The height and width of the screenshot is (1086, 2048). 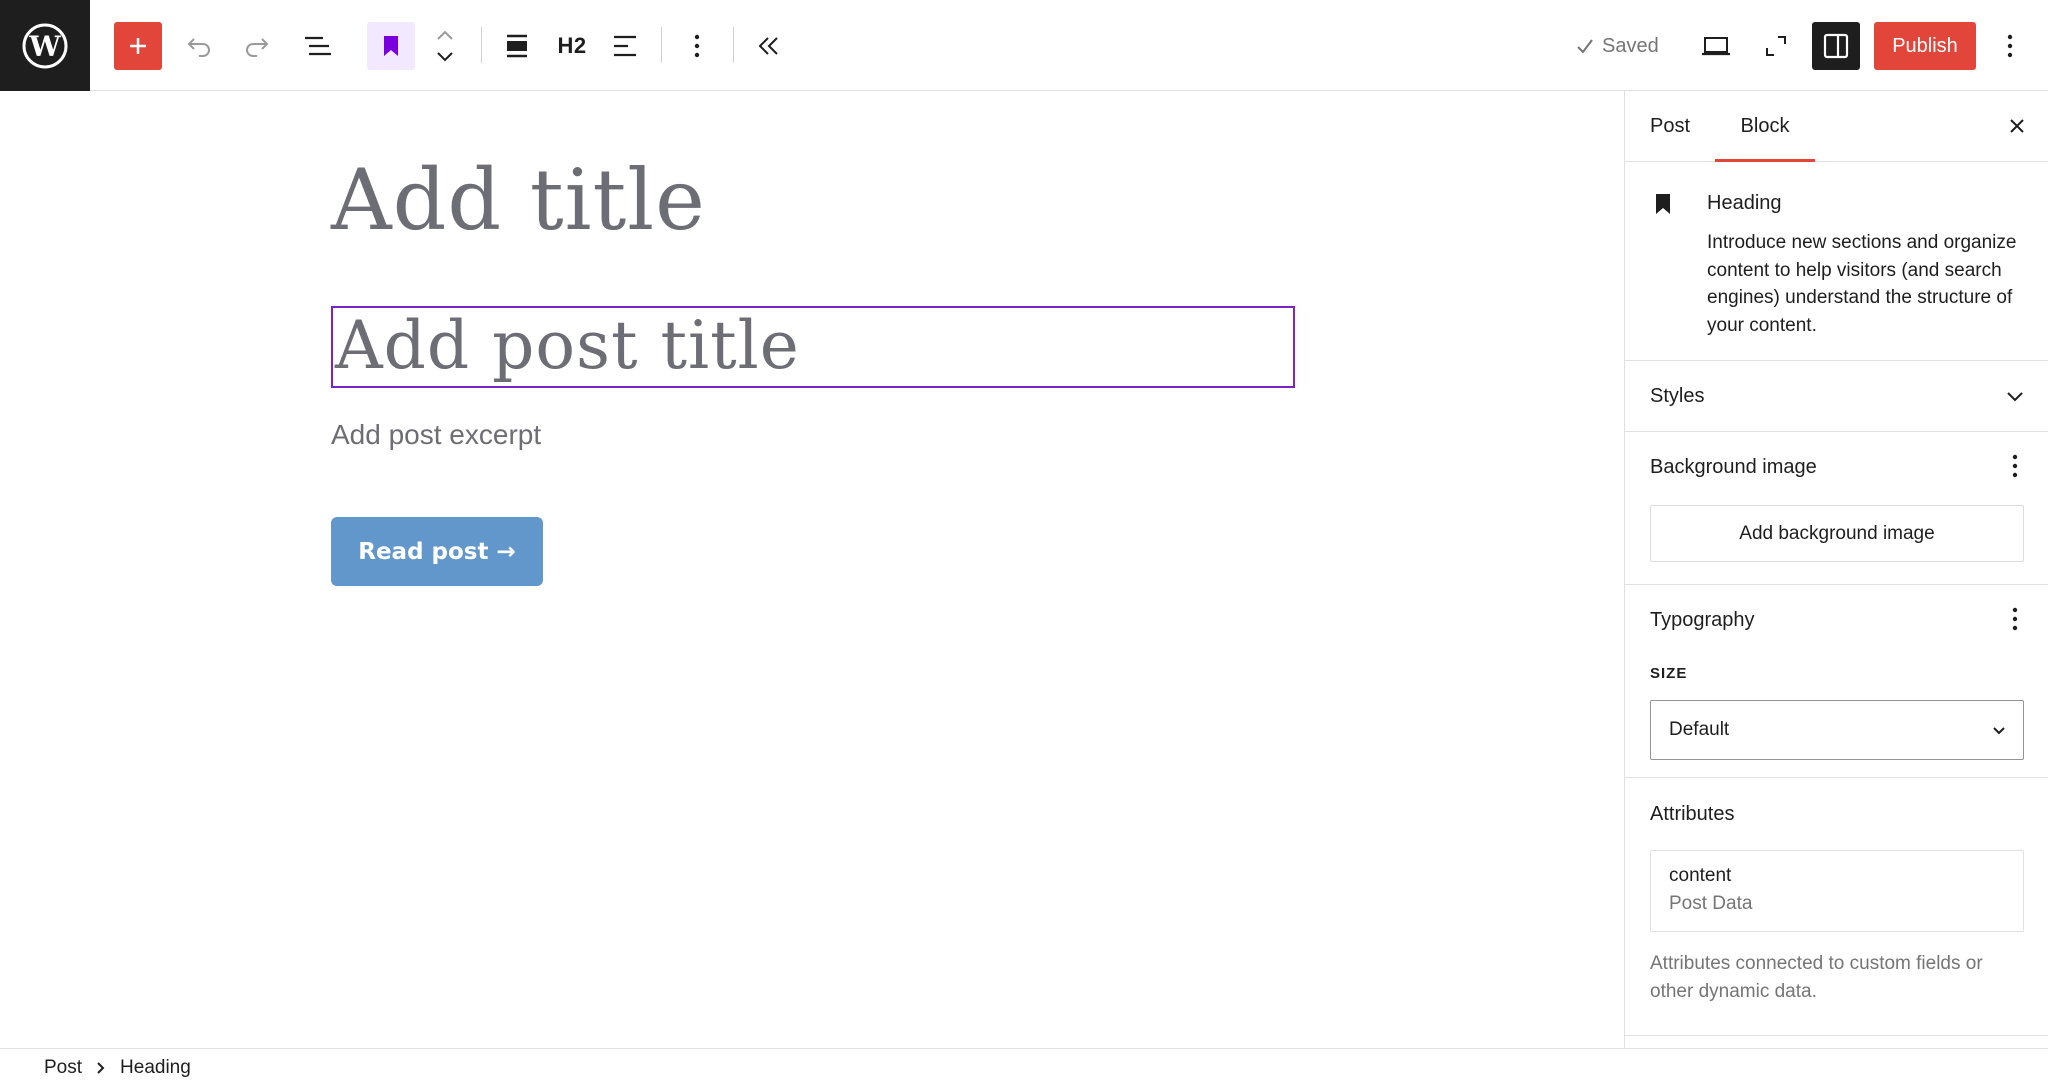 I want to click on undo-icon, so click(x=198, y=47).